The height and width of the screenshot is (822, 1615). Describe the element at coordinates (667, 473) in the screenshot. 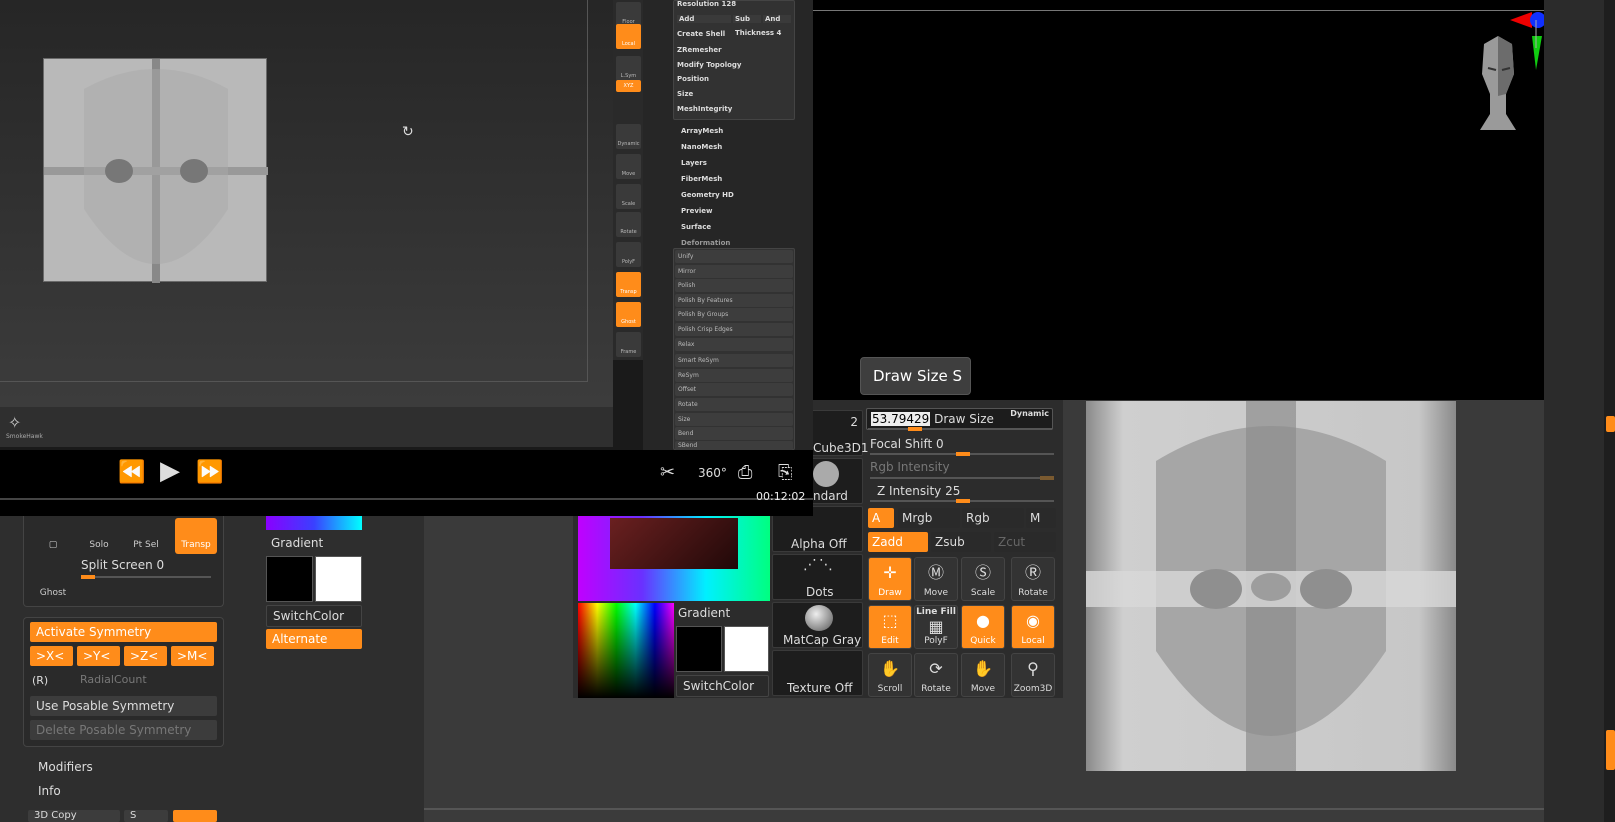

I see `scissors-icon: ✂` at that location.